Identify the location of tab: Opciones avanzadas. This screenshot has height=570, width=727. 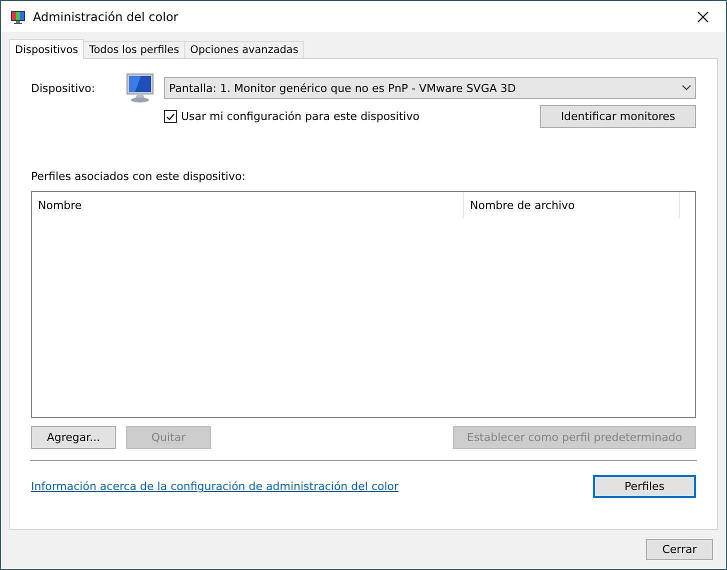
(244, 49).